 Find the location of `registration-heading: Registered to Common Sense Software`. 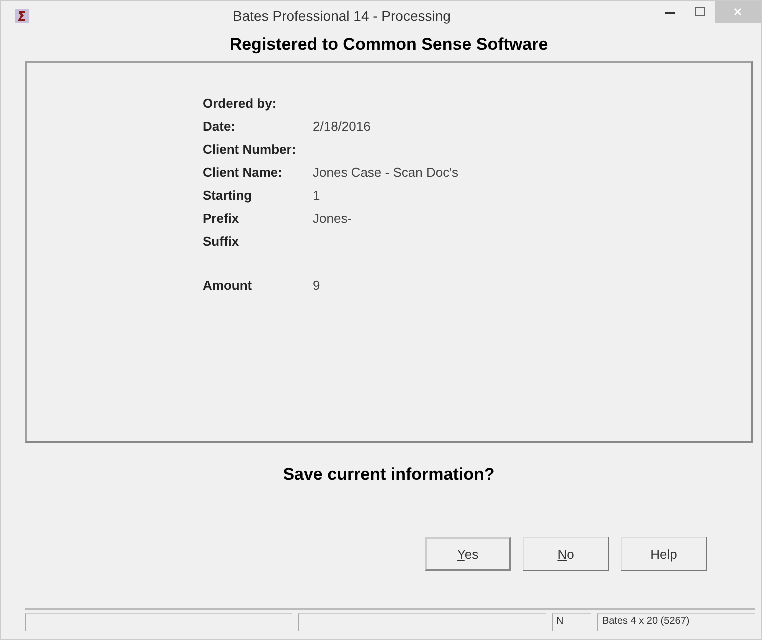

registration-heading: Registered to Common Sense Software is located at coordinates (389, 45).